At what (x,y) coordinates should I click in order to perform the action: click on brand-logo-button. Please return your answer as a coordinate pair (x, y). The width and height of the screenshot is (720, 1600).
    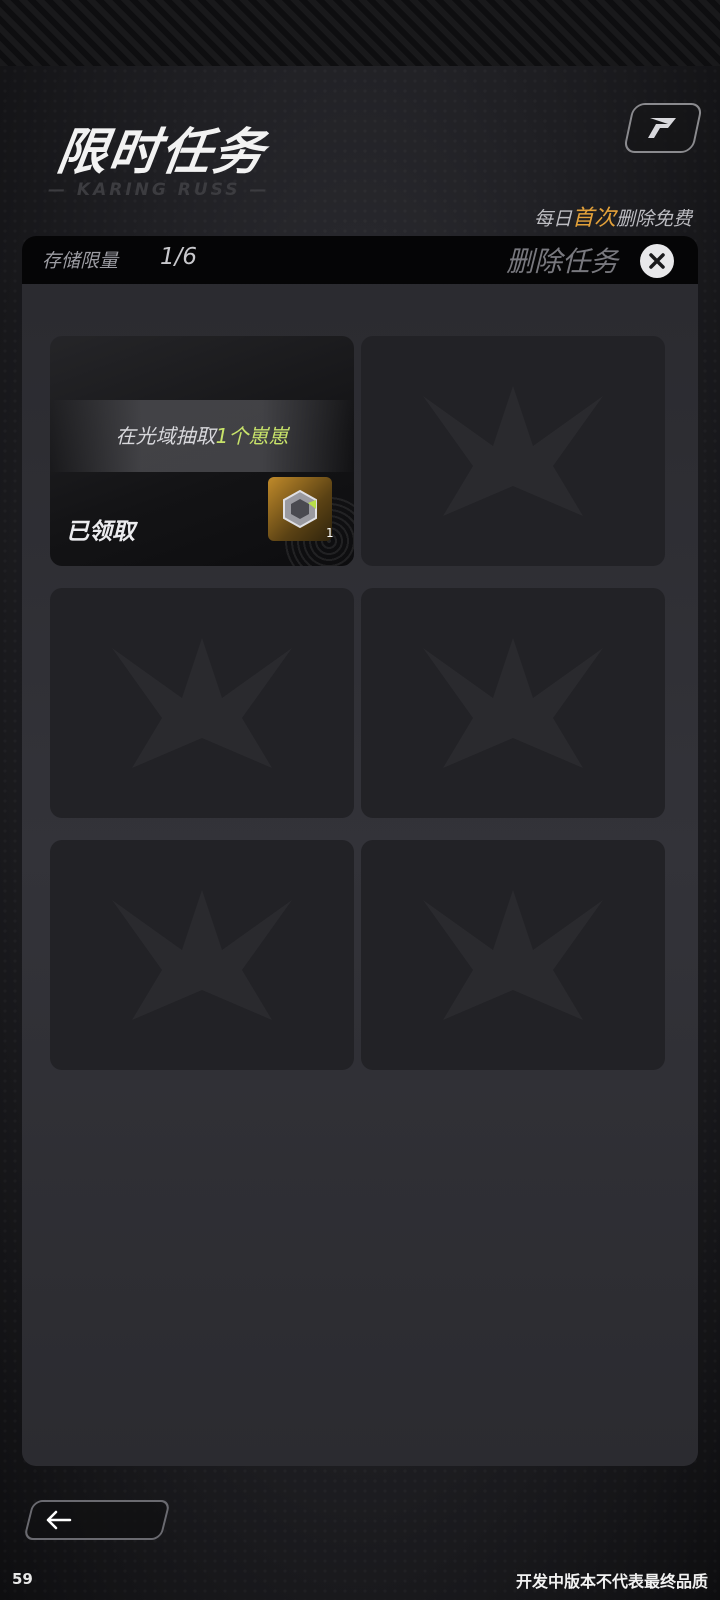
    Looking at the image, I should click on (663, 128).